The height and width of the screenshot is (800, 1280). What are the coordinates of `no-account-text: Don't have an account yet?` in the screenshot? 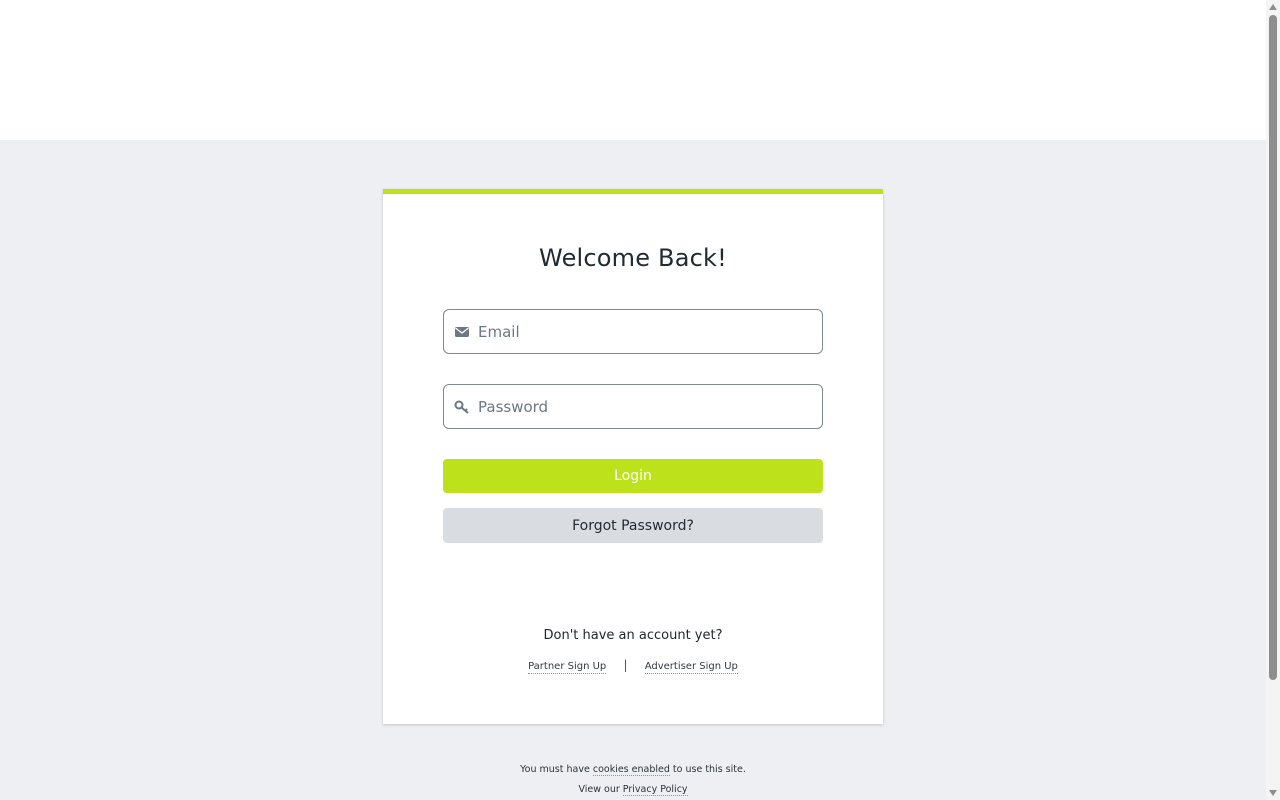 It's located at (633, 635).